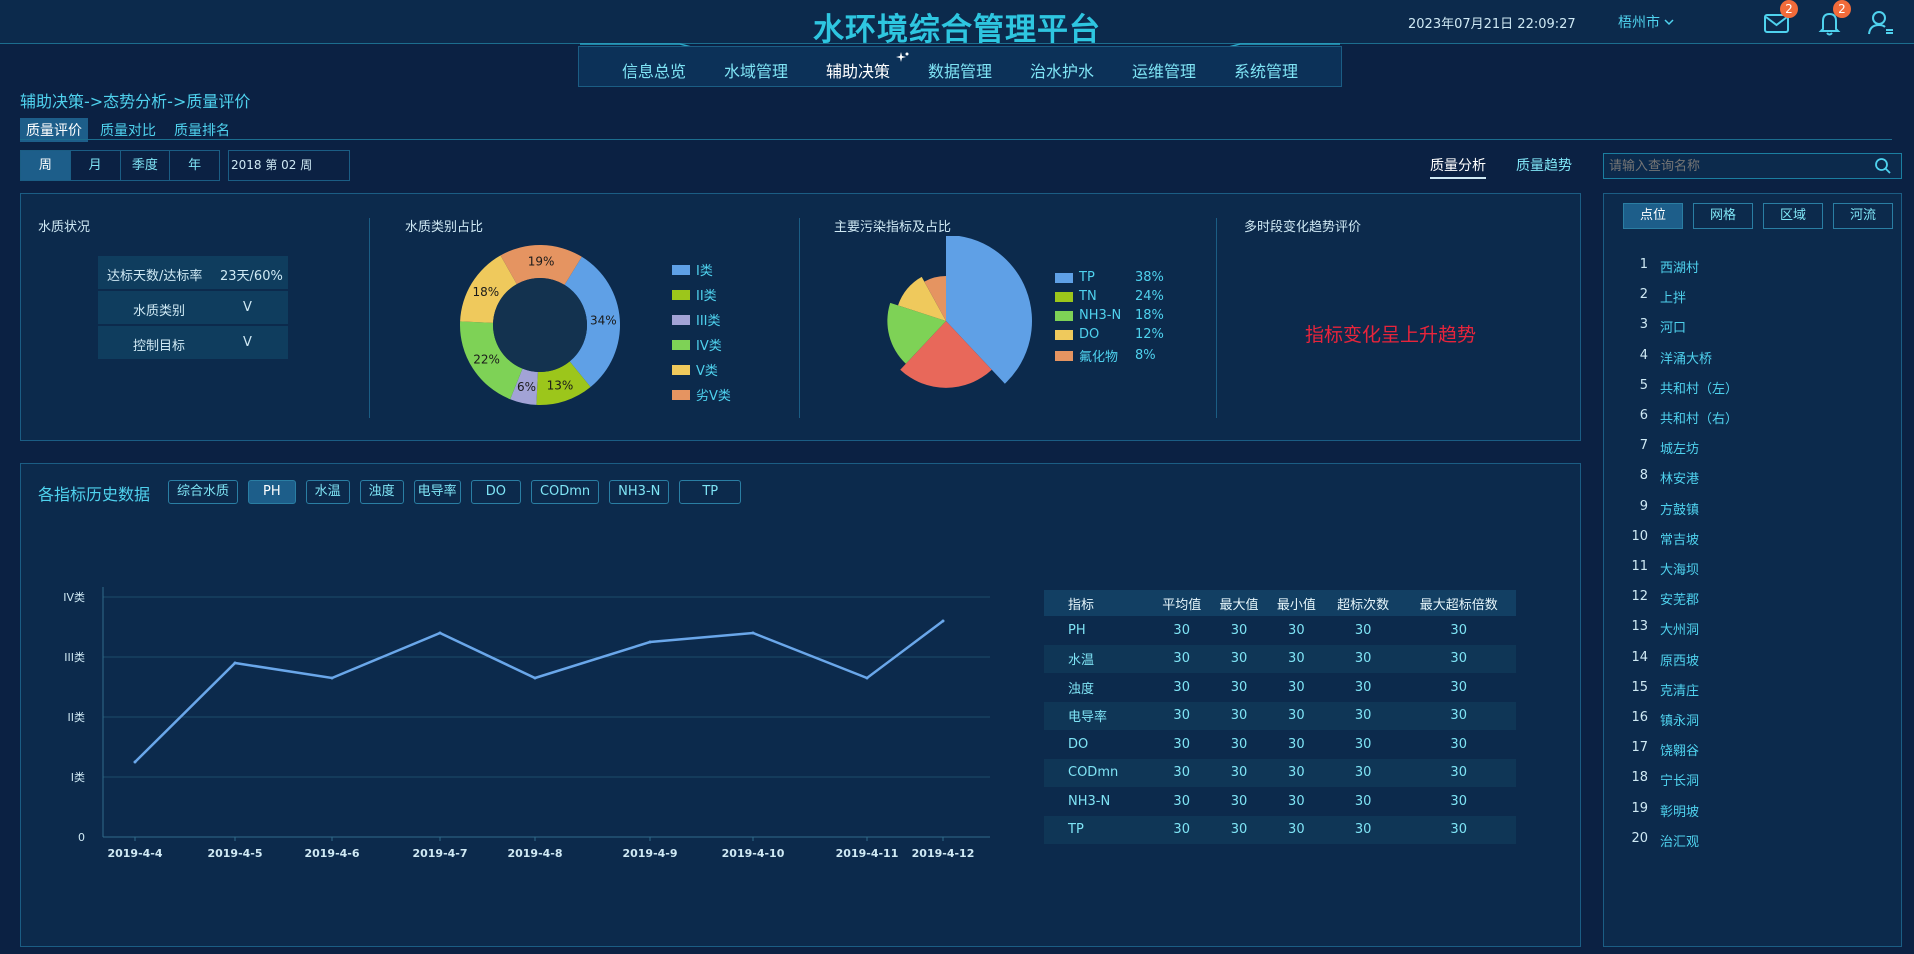 The image size is (1914, 954). What do you see at coordinates (1659, 810) in the screenshot?
I see `site-list-item: 19 彰明坡` at bounding box center [1659, 810].